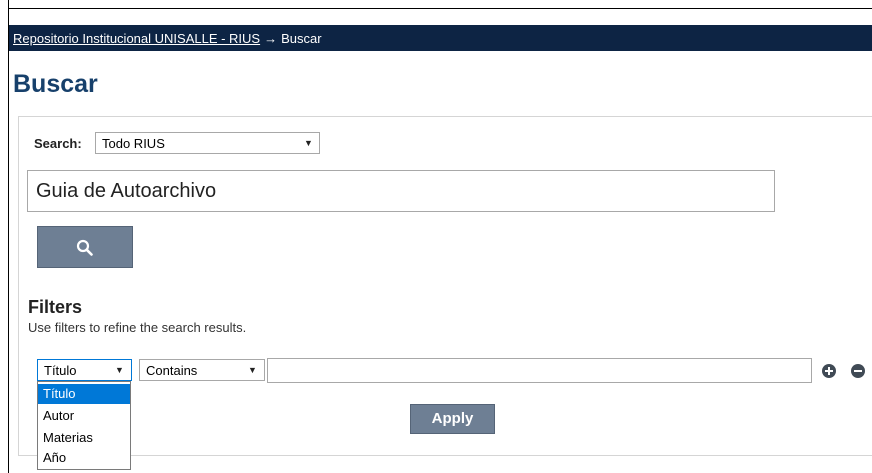  What do you see at coordinates (55, 84) in the screenshot?
I see `page-title: Buscar` at bounding box center [55, 84].